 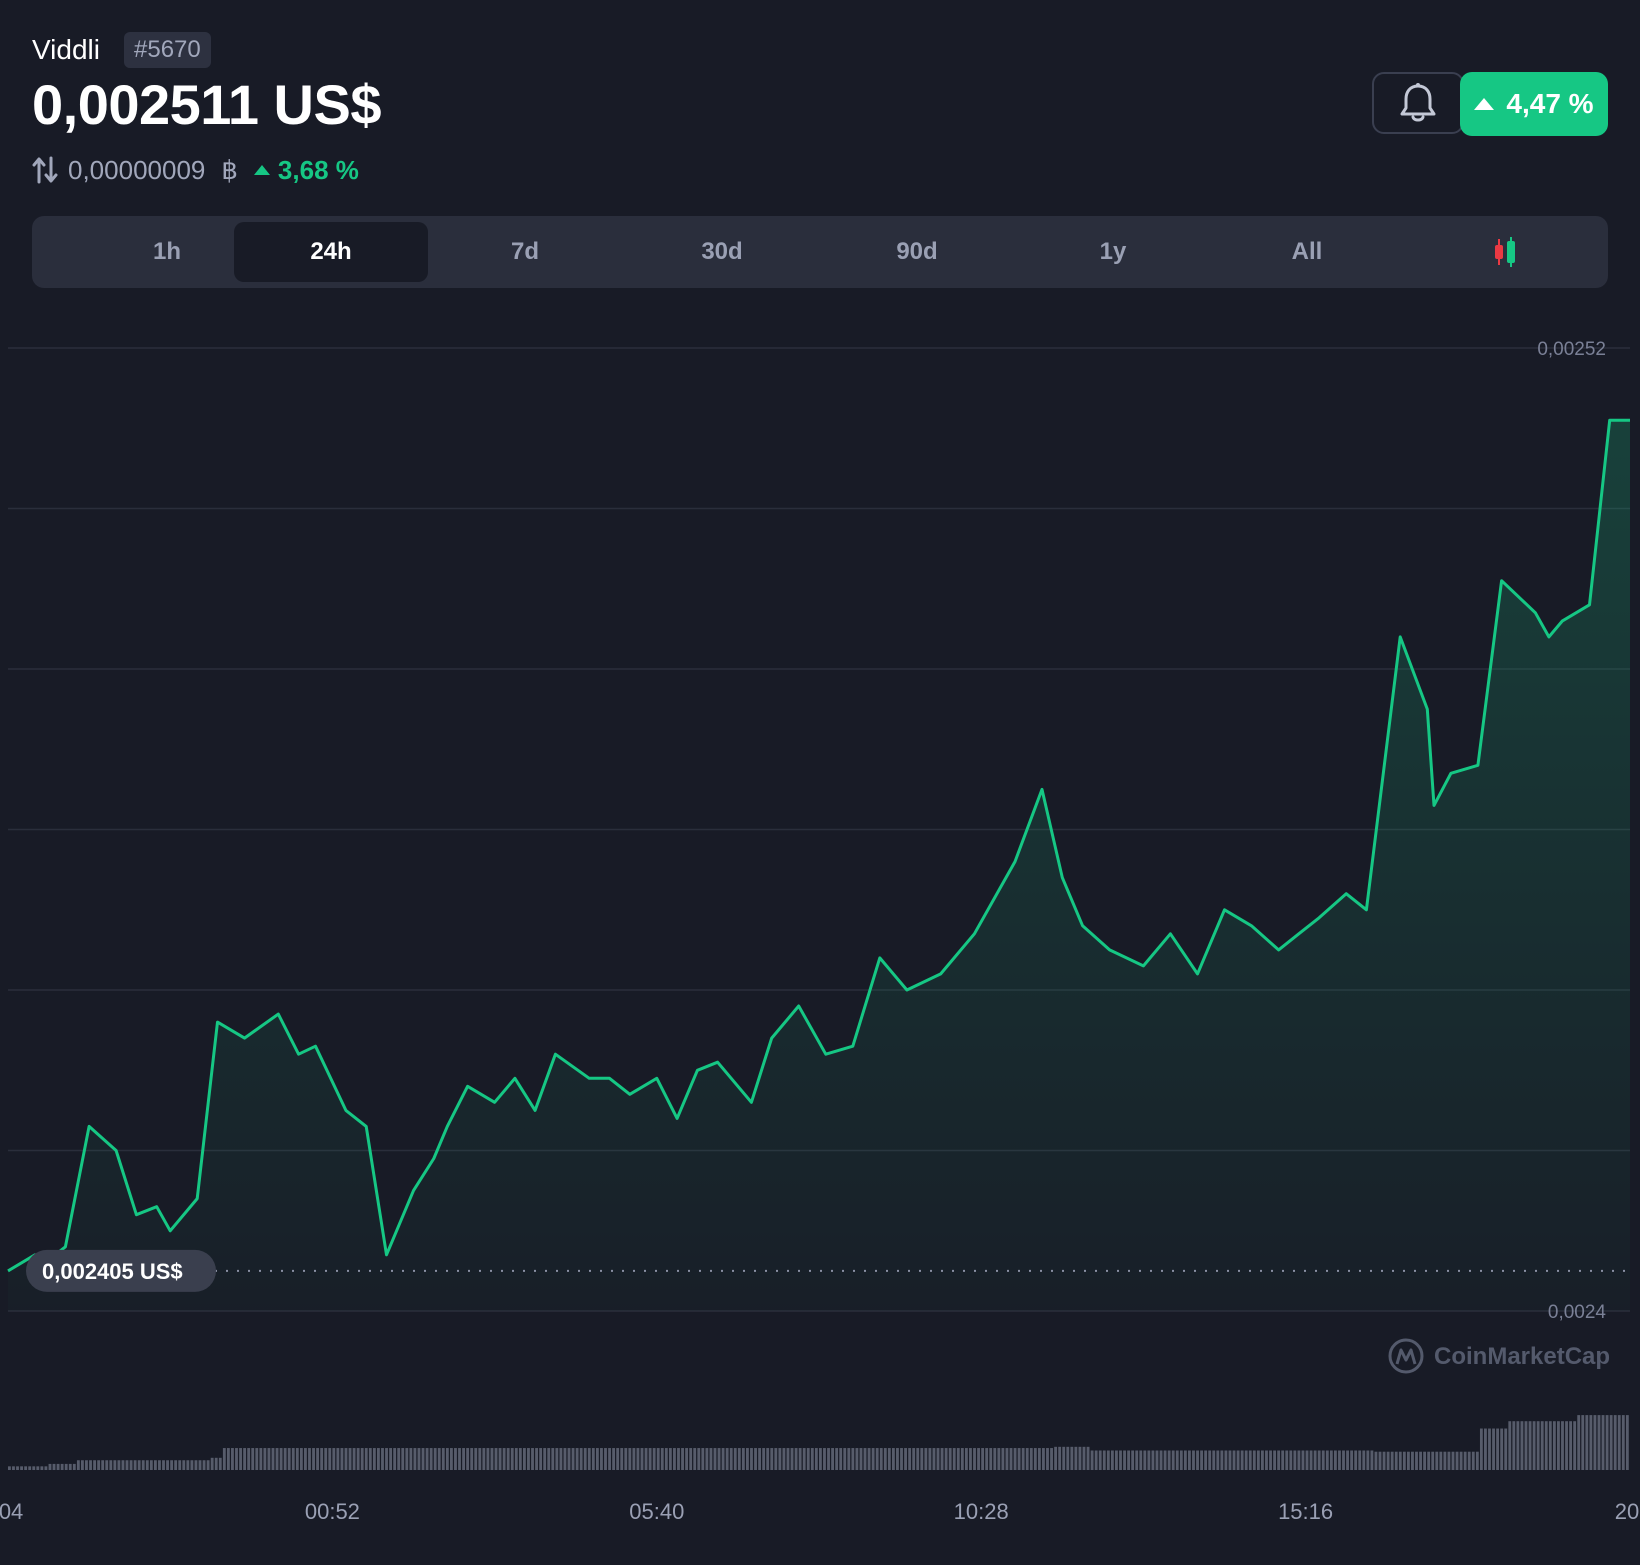 What do you see at coordinates (981, 1511) in the screenshot?
I see `x-tick-label: 10:28` at bounding box center [981, 1511].